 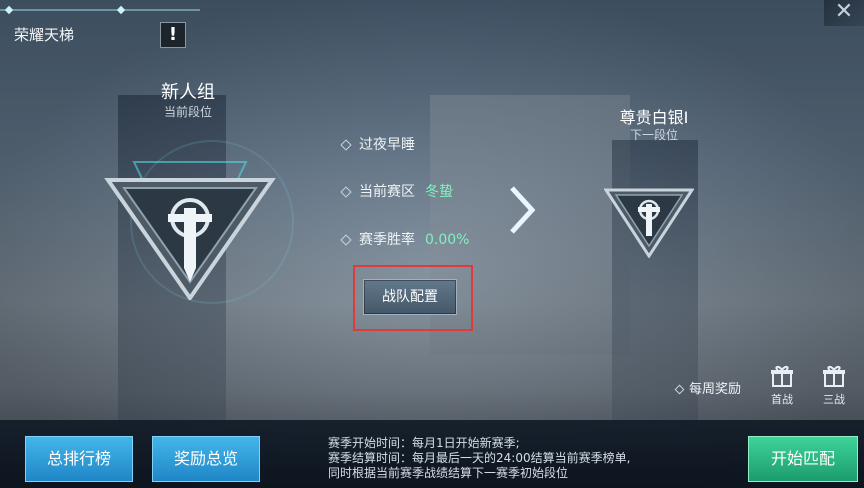 What do you see at coordinates (653, 135) in the screenshot?
I see `next-rank-subtitle: 下一段位` at bounding box center [653, 135].